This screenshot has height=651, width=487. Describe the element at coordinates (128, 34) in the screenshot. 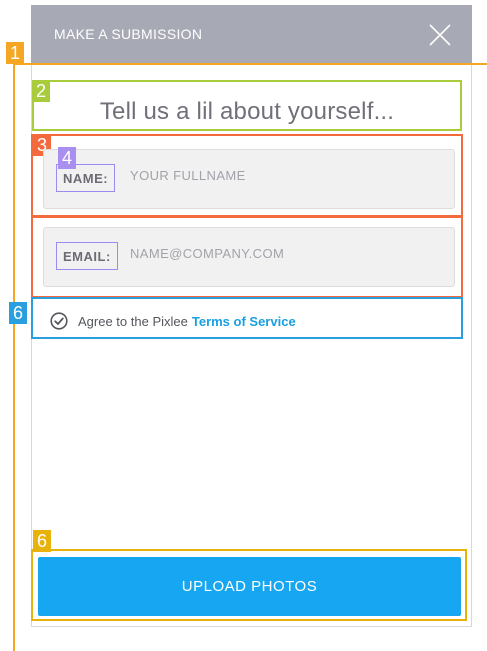

I see `panel-title: MAKE A SUBMISSION` at that location.